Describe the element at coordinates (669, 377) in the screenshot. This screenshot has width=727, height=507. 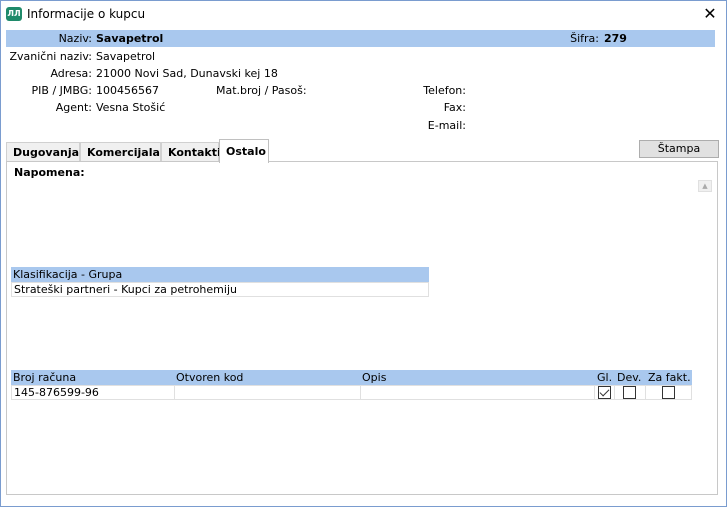
I see `col-za-fakt: Za fakt.` at that location.